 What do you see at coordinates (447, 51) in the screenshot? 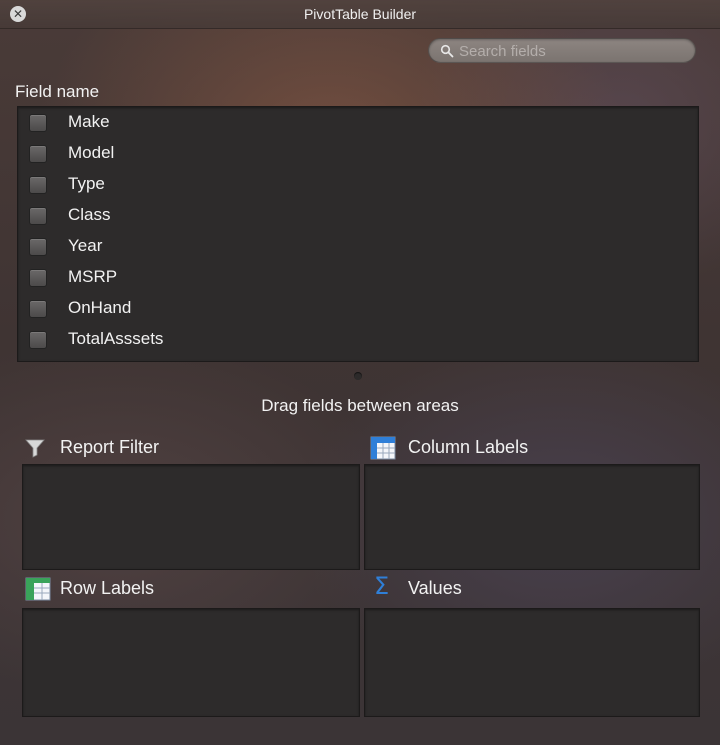
I see `magnifier-icon` at bounding box center [447, 51].